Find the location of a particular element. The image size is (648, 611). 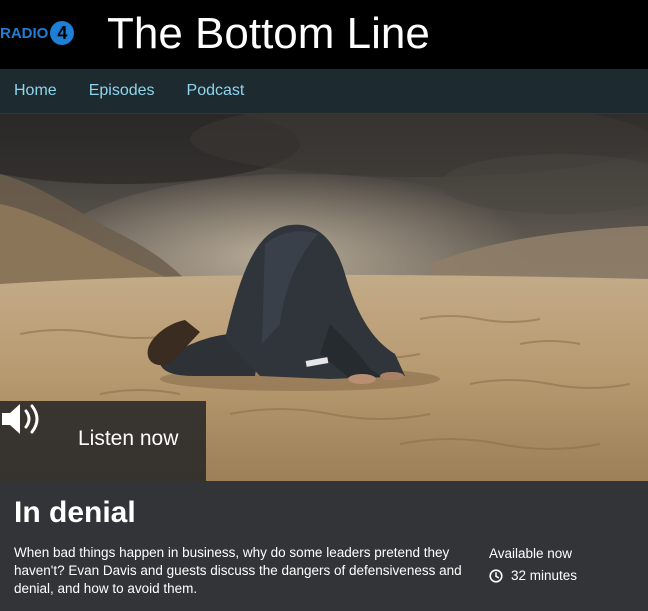

network-name: RADIO is located at coordinates (24, 33).